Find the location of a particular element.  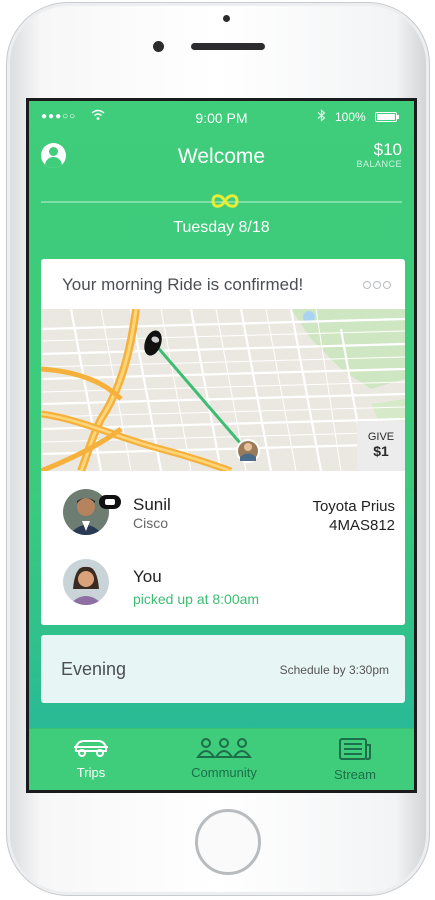

ride-date: Tuesday 8/18 is located at coordinates (221, 227).